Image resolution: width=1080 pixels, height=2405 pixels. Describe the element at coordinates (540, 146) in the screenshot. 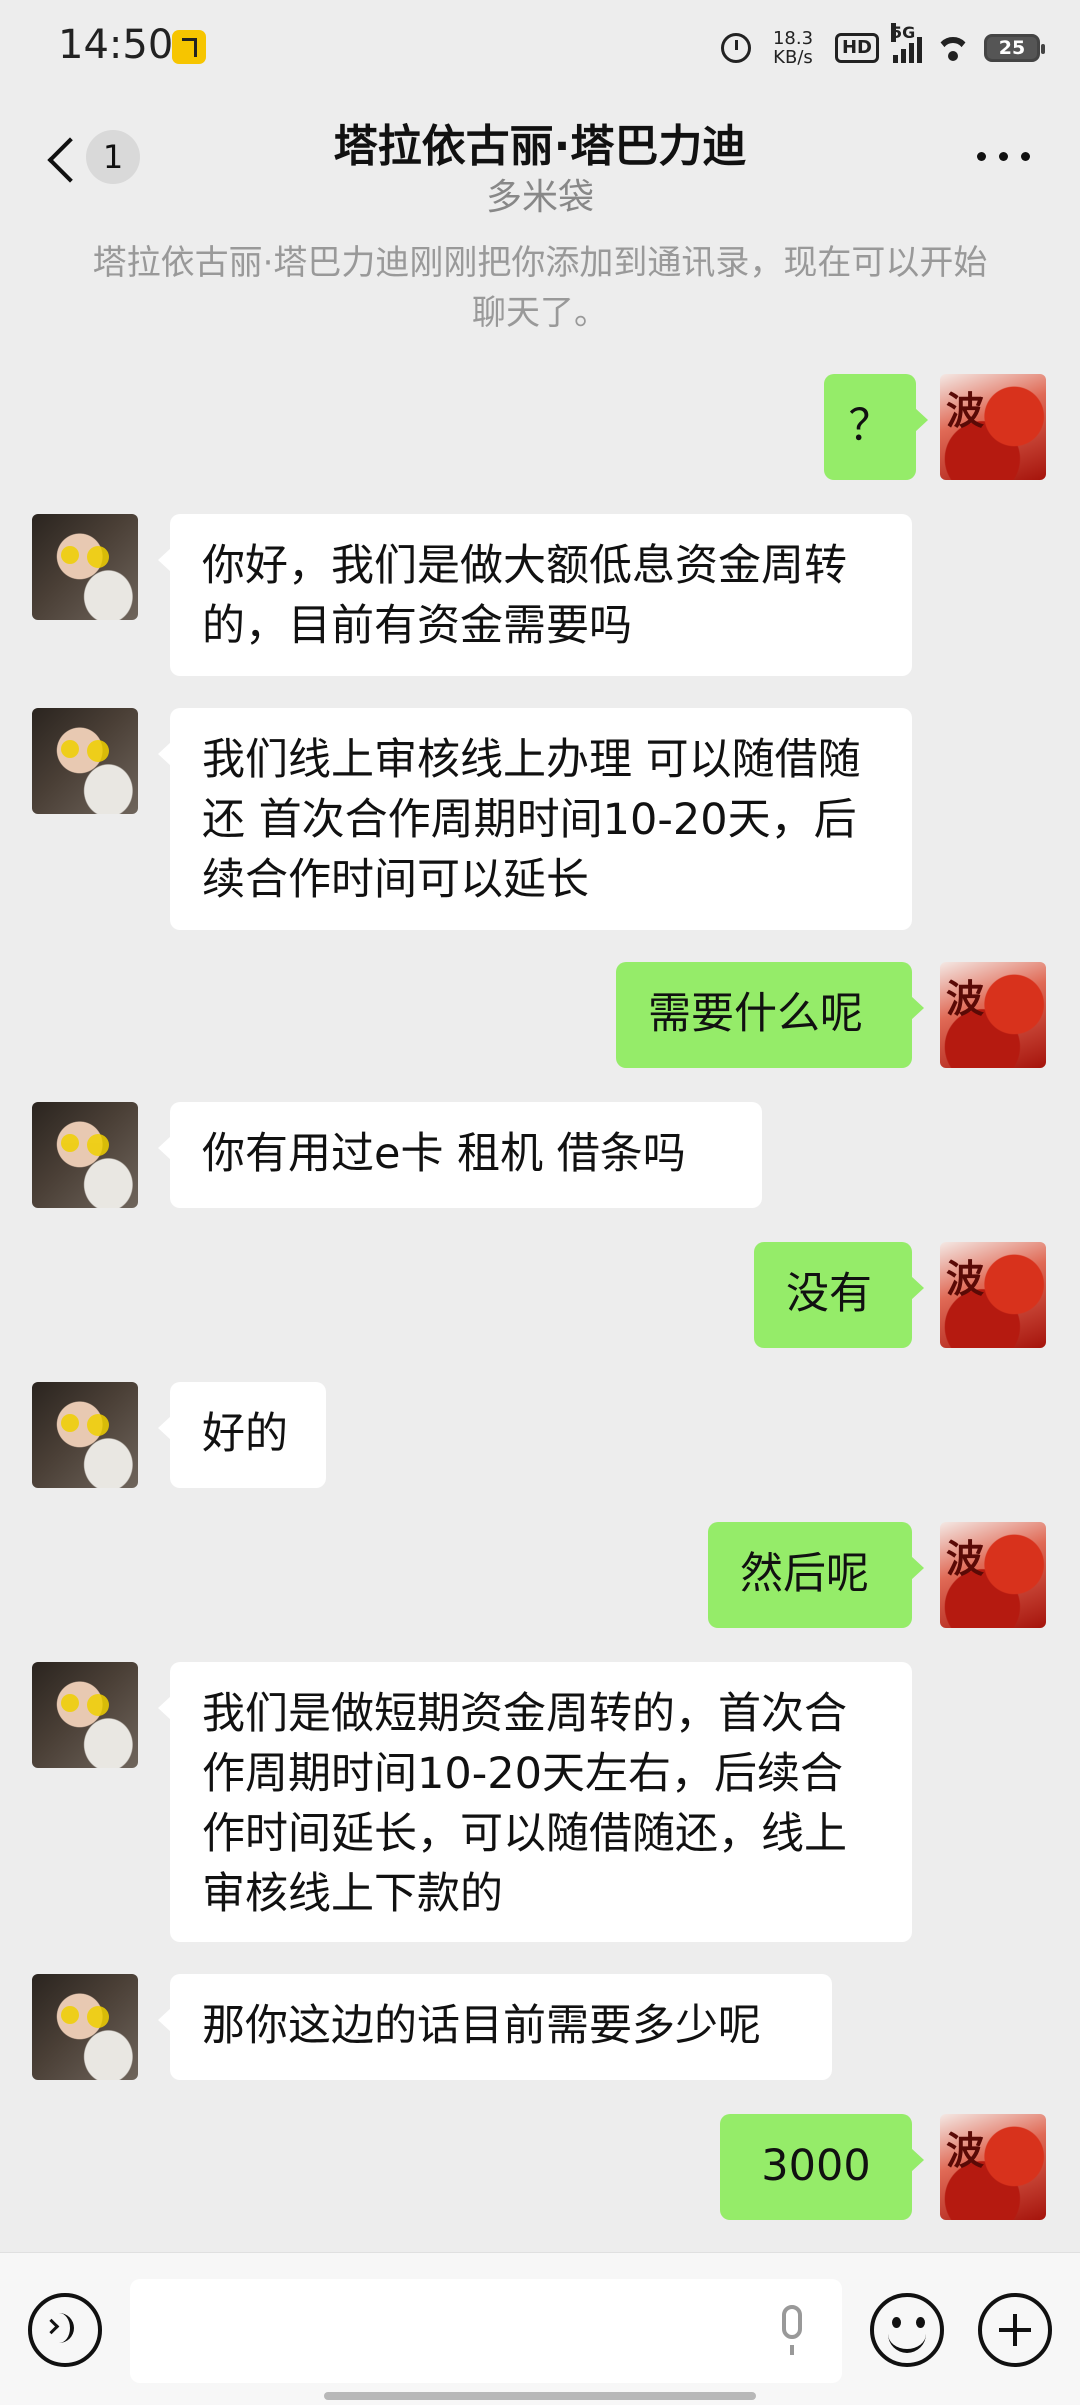

I see `chat-title: 塔拉依古丽·塔巴力迪` at that location.